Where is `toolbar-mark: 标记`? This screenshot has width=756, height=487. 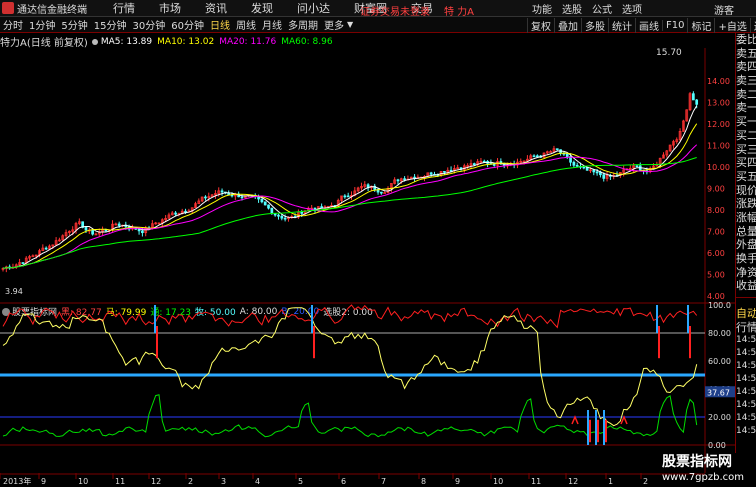 toolbar-mark: 标记 is located at coordinates (700, 25).